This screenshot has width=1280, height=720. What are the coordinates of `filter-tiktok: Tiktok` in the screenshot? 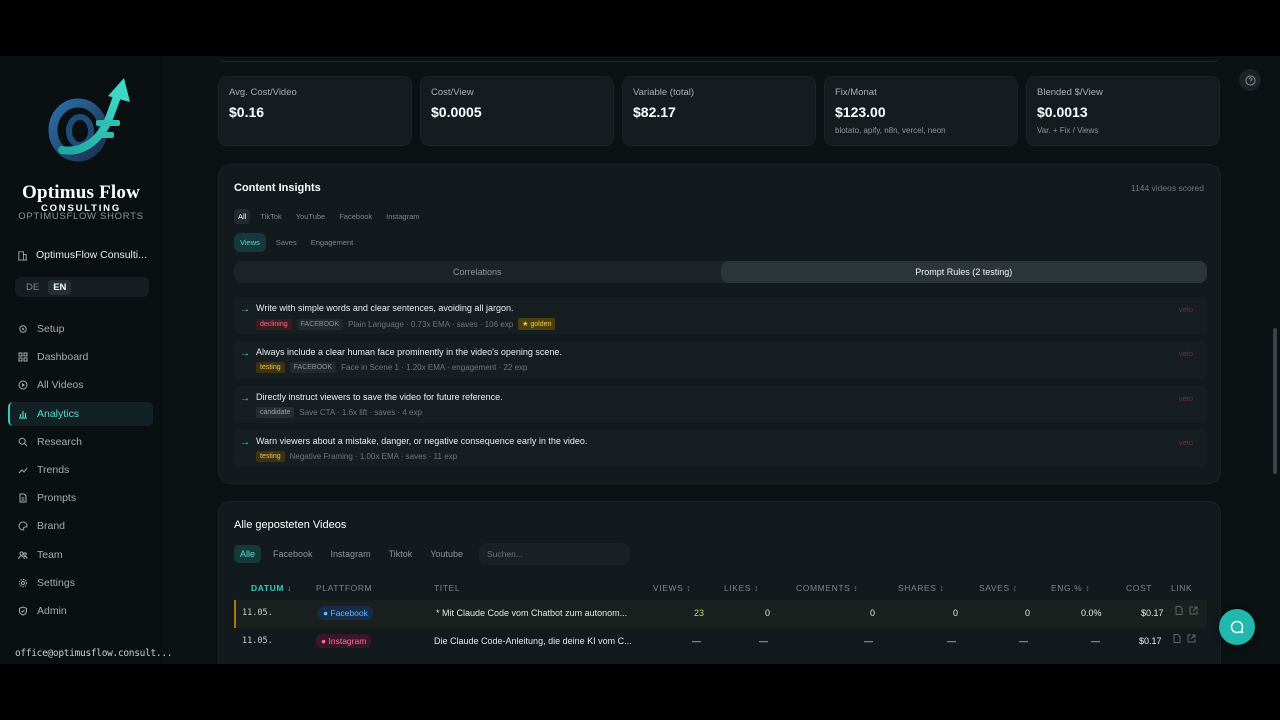 It's located at (401, 554).